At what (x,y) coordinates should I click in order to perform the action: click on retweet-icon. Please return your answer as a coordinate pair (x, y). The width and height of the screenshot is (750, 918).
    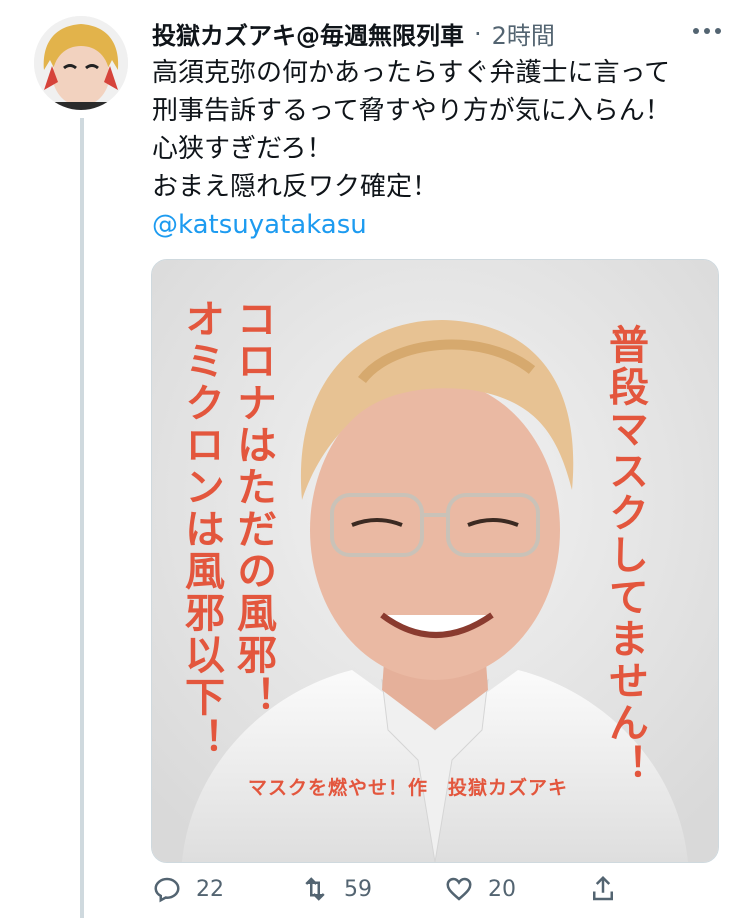
    Looking at the image, I should click on (315, 889).